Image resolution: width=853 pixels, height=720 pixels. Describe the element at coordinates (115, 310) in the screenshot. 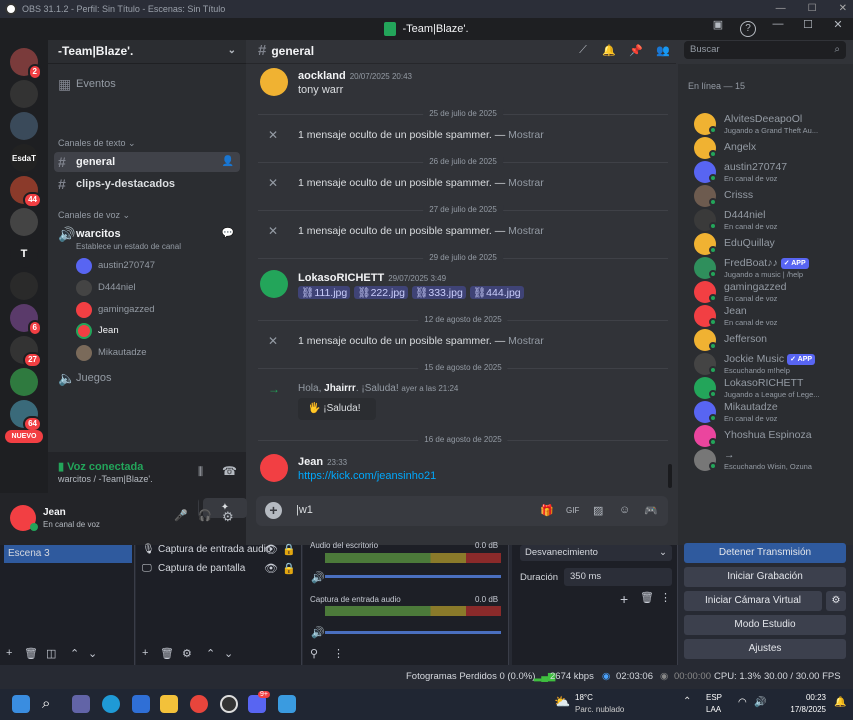

I see `voice-user: gamingazzed` at that location.